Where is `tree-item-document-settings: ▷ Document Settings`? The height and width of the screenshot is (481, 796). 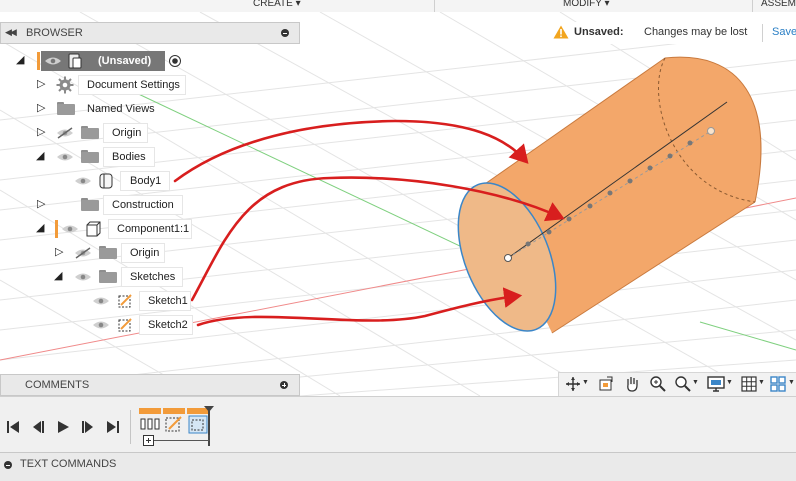
tree-item-document-settings: ▷ Document Settings is located at coordinates (150, 85).